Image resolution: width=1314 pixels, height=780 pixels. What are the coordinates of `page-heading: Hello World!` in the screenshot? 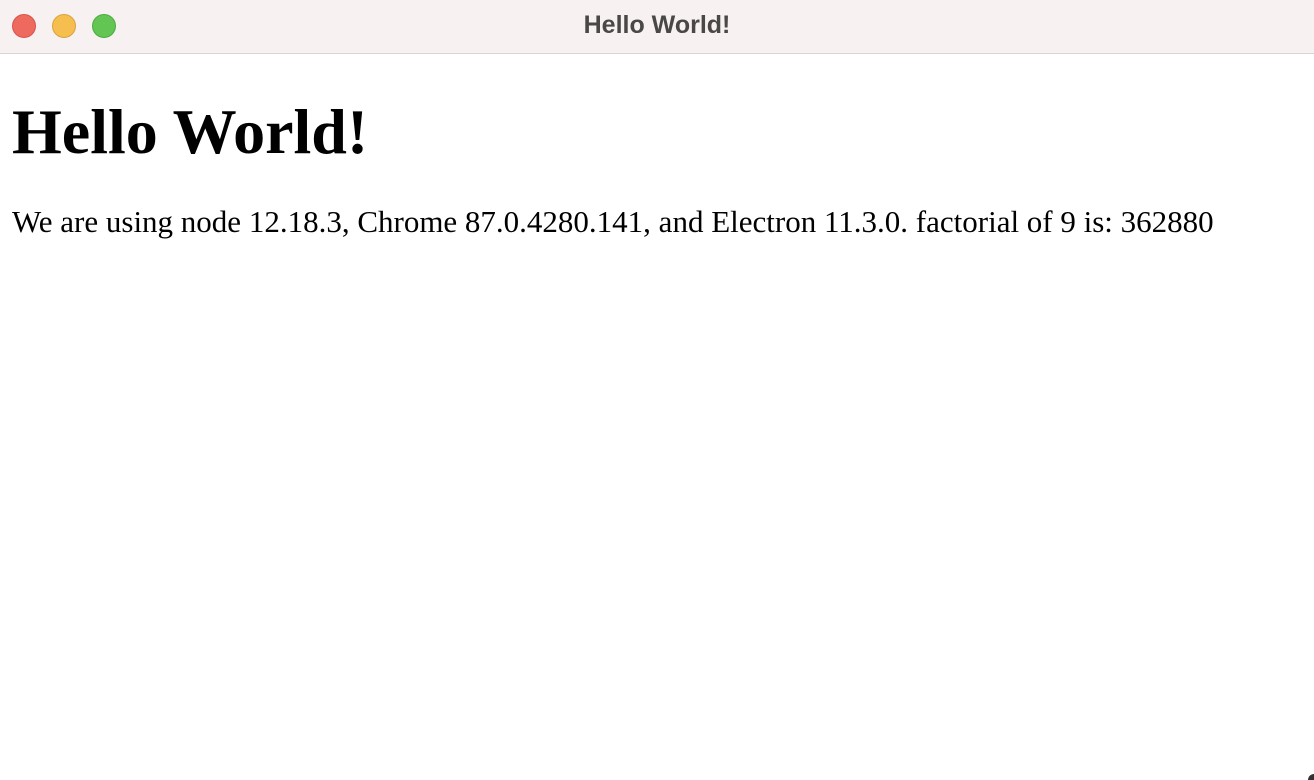 It's located at (190, 131).